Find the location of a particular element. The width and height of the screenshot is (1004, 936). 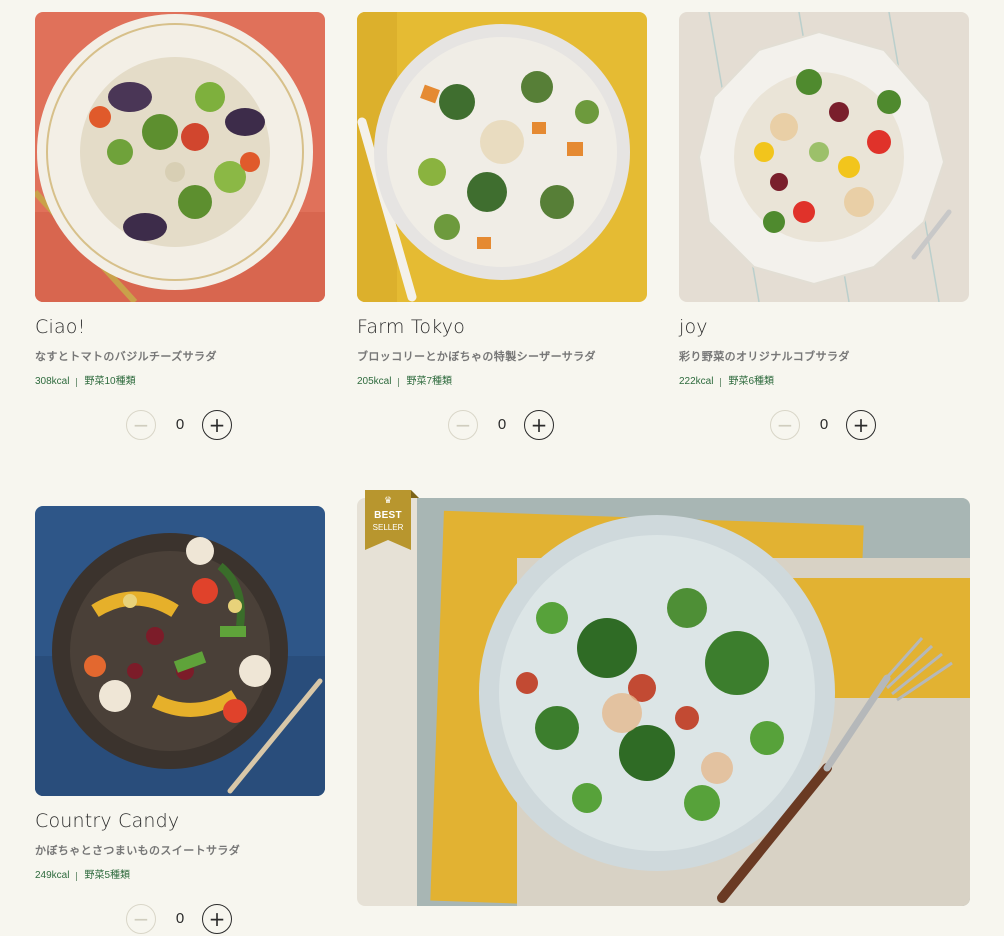

badge-label: BEST is located at coordinates (388, 515).